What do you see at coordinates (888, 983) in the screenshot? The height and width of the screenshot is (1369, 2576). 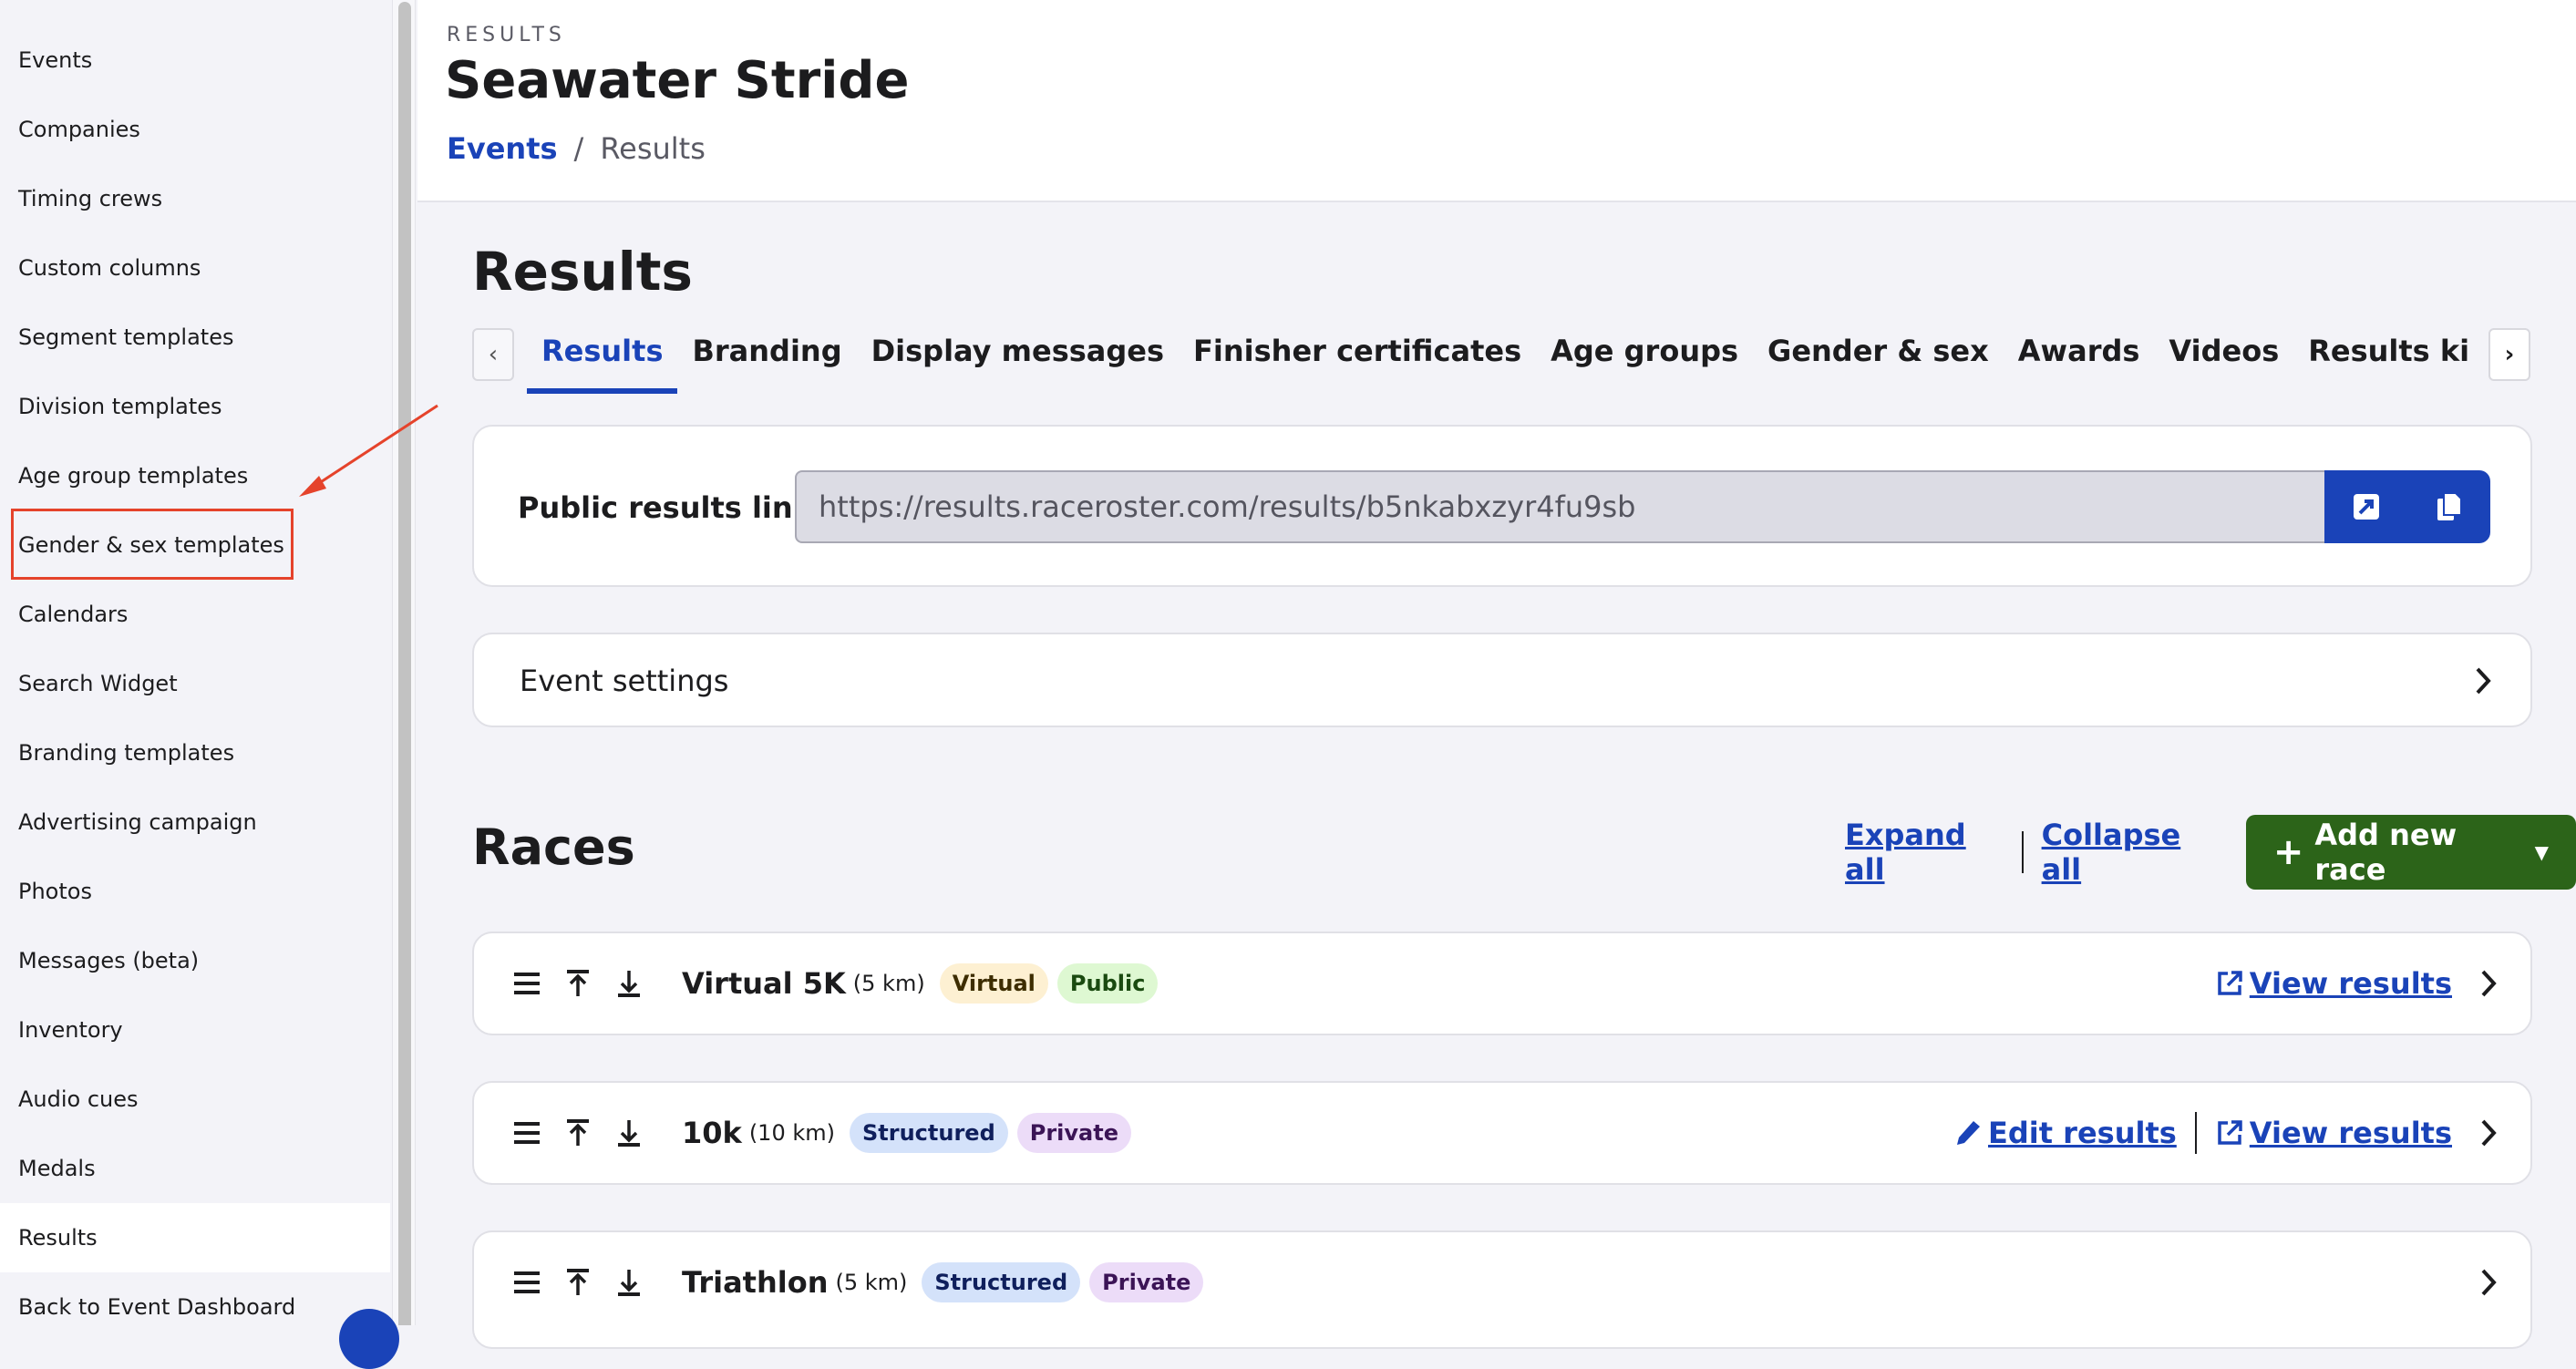 I see `race-distance: (5 km)` at bounding box center [888, 983].